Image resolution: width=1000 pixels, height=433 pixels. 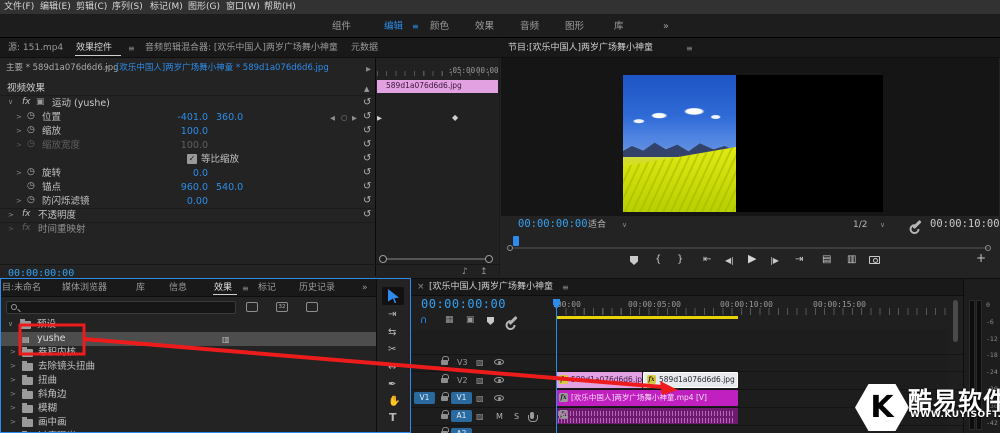 I want to click on opacity-fx-icon: fx, so click(x=26, y=214).